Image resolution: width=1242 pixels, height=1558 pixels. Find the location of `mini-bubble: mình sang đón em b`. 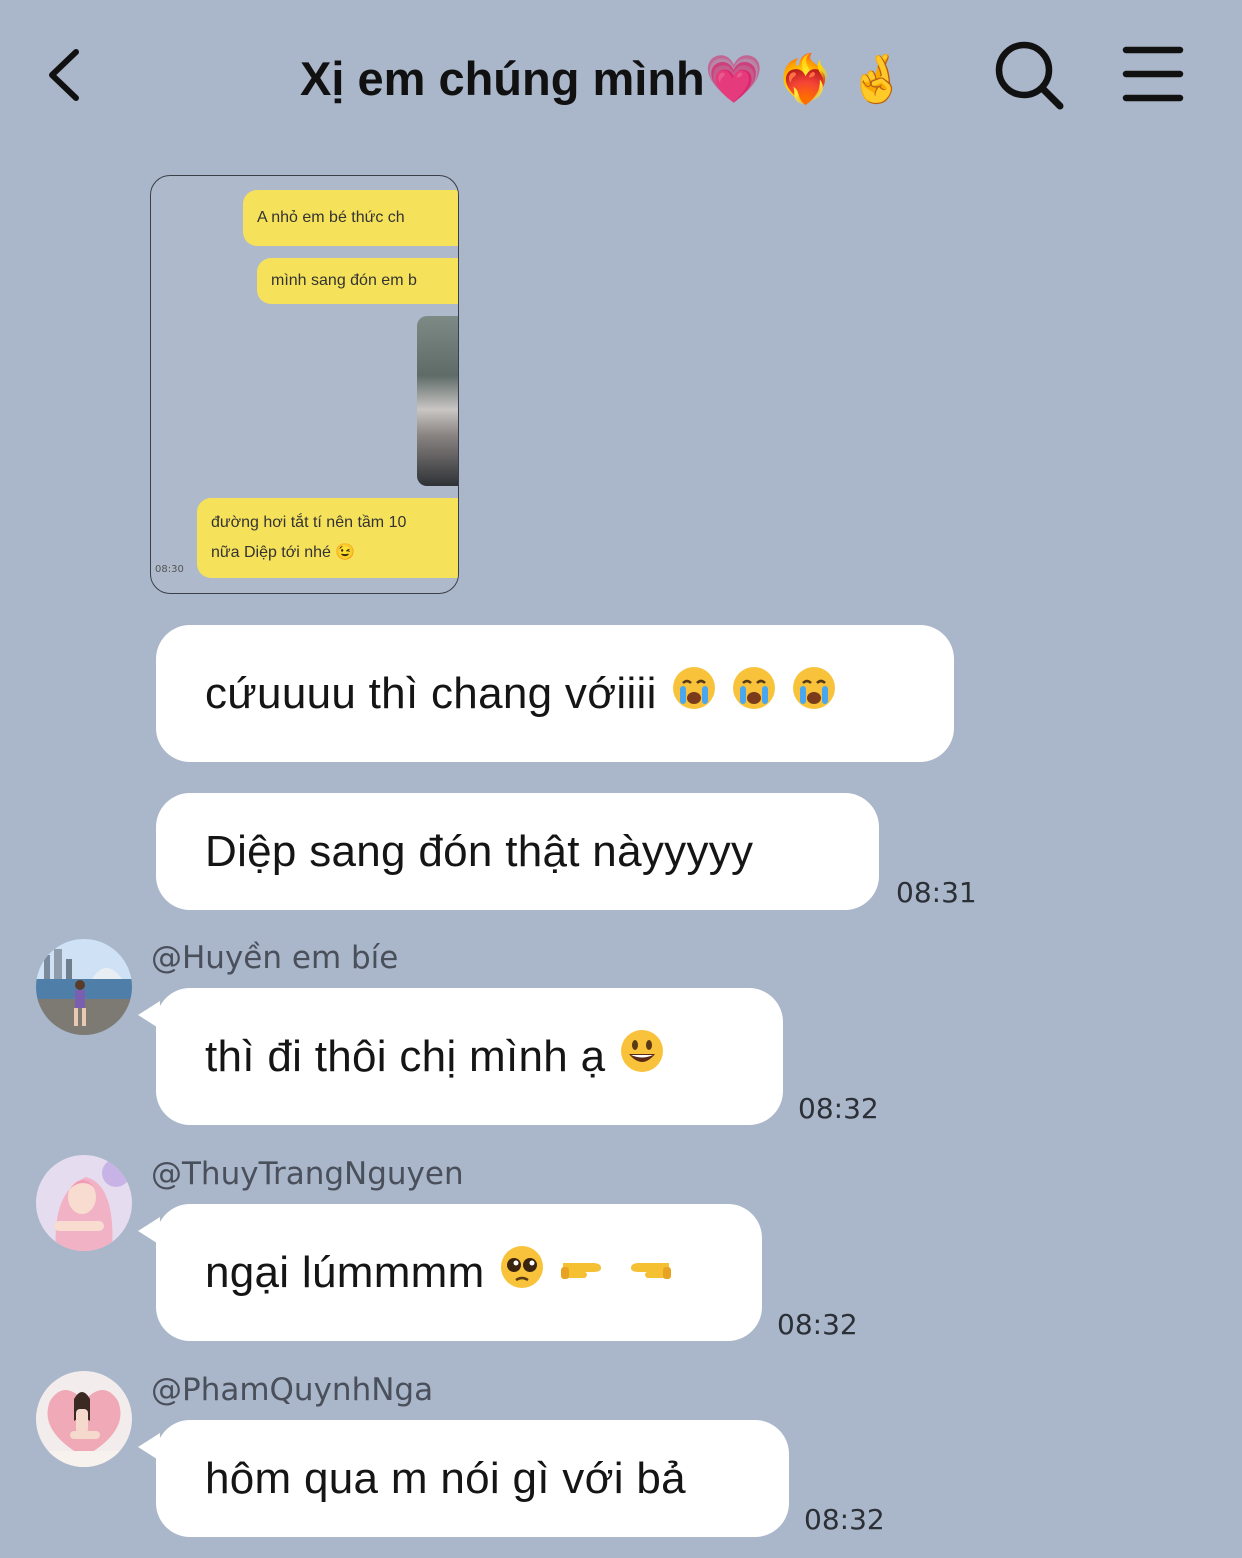

mini-bubble: mình sang đón em b is located at coordinates (357, 281).